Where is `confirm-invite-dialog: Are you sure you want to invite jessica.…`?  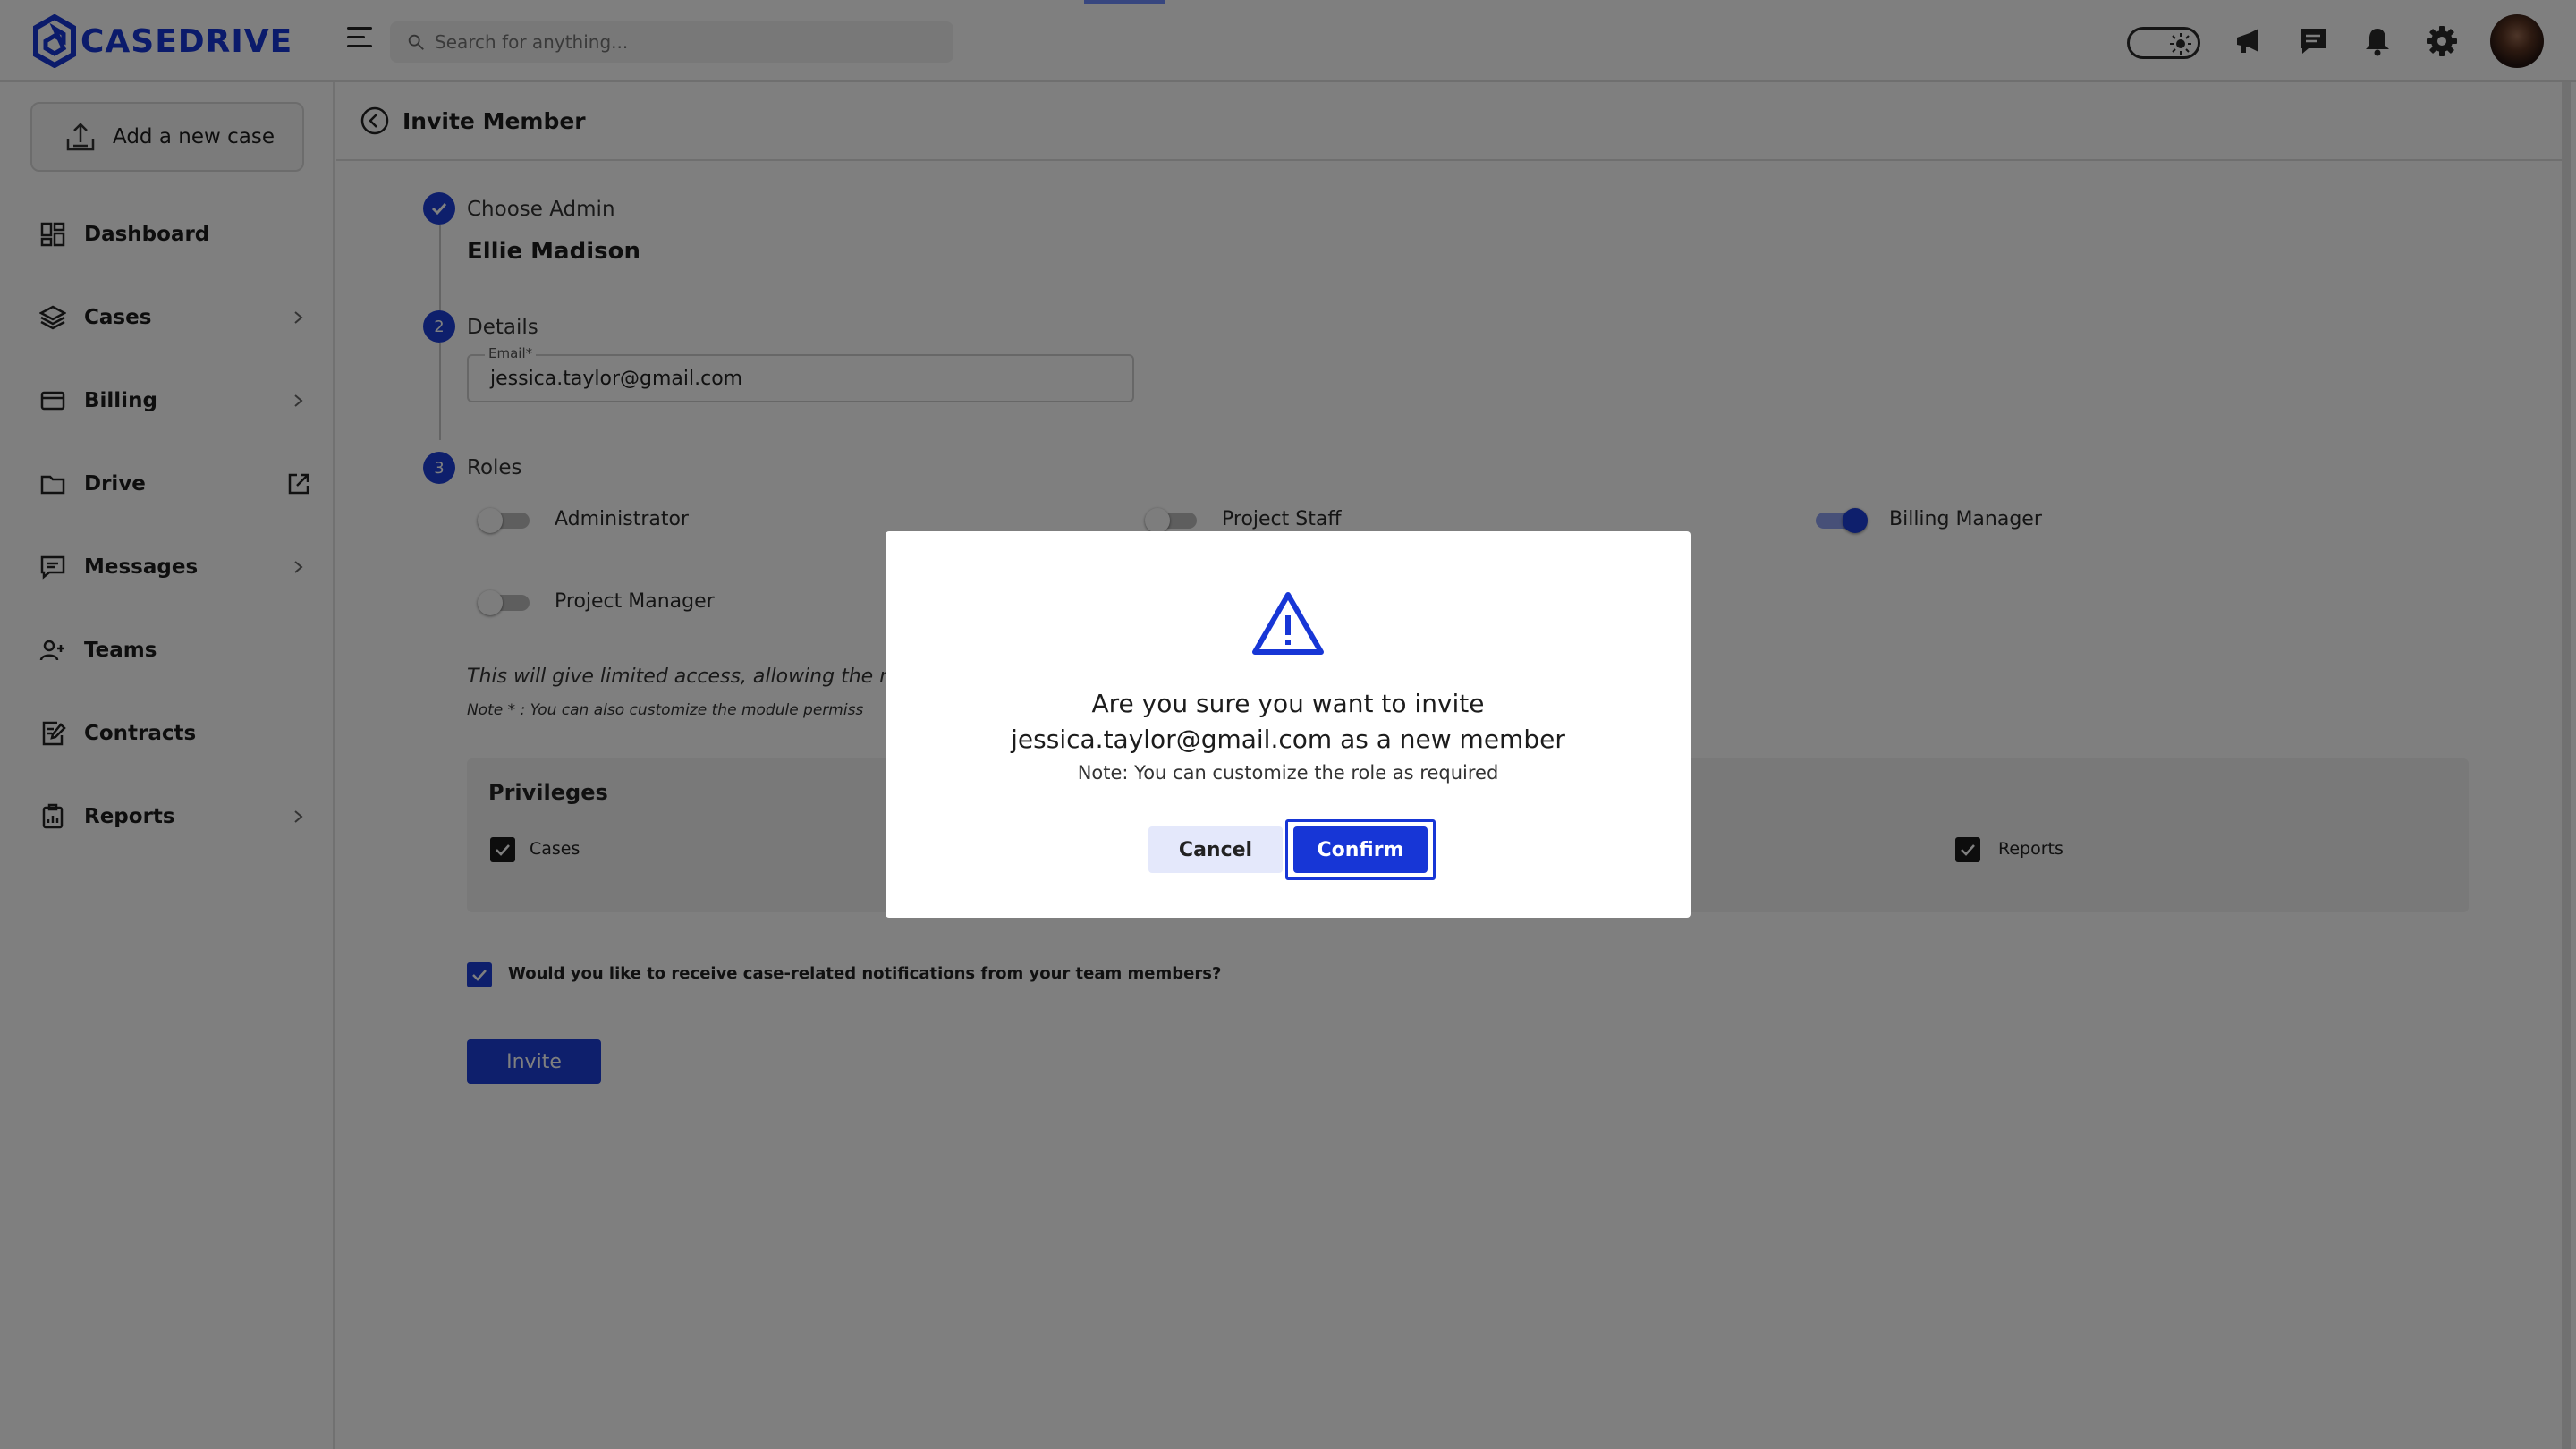 confirm-invite-dialog: Are you sure you want to invite jessica.… is located at coordinates (1288, 724).